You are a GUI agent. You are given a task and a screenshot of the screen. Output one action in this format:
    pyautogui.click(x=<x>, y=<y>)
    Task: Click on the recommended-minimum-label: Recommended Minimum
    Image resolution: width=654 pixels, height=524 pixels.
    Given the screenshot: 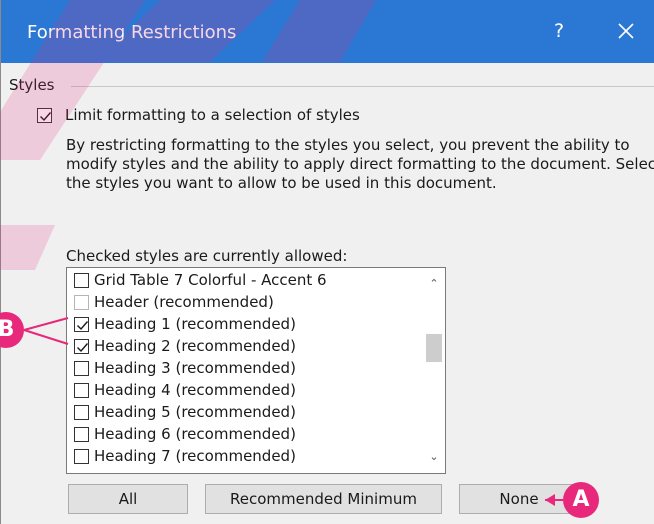 What is the action you would take?
    pyautogui.click(x=323, y=499)
    